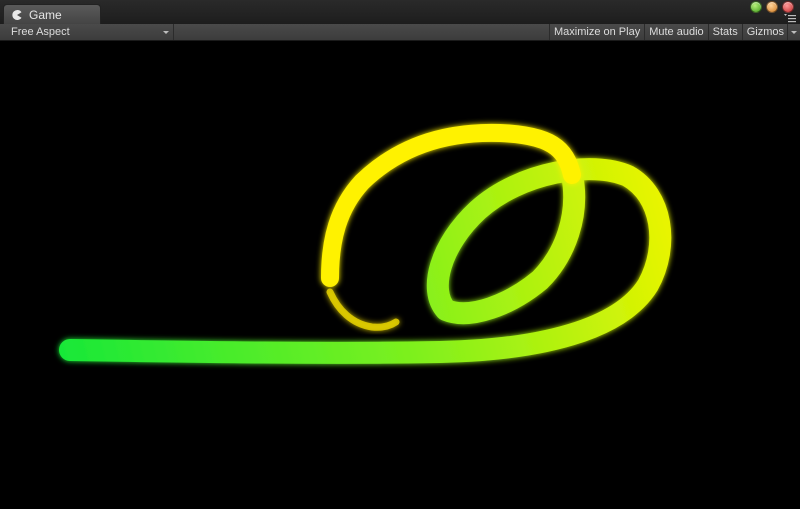 The height and width of the screenshot is (509, 800). I want to click on aspect-dropdown: Free Aspect, so click(89, 32).